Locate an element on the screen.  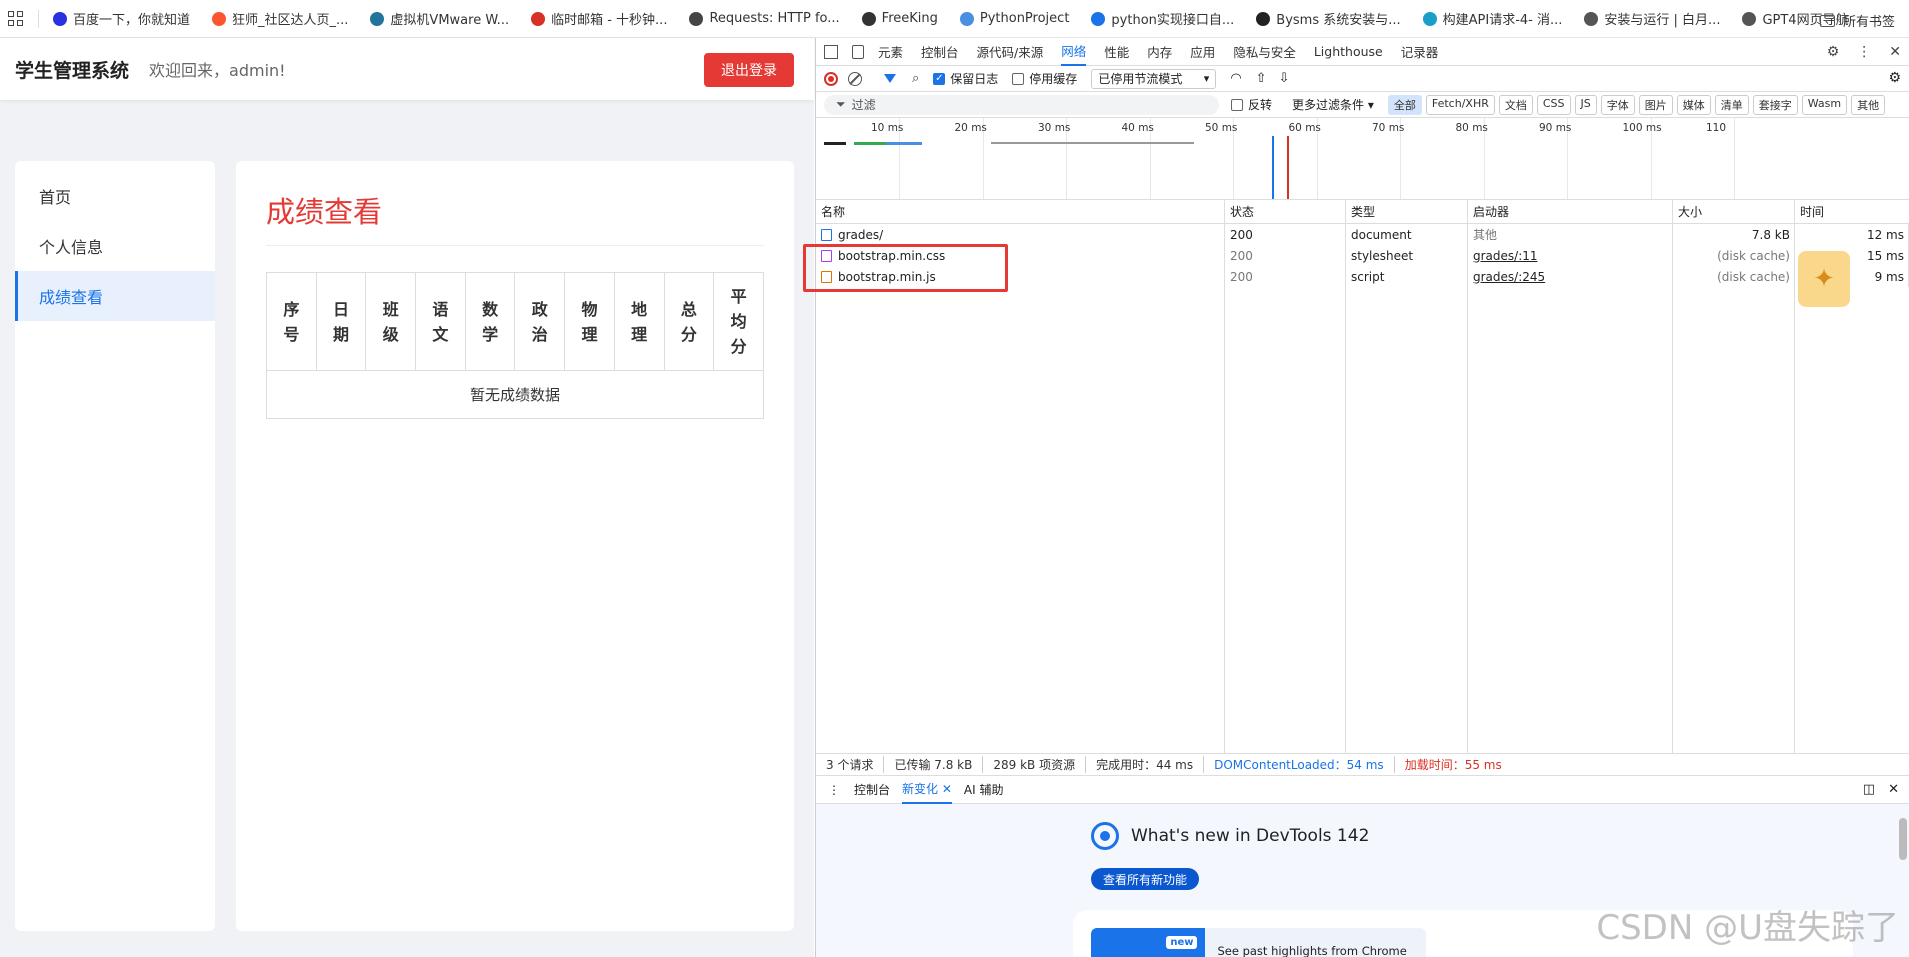
request-initiator-text: 其他 is located at coordinates (1485, 235).